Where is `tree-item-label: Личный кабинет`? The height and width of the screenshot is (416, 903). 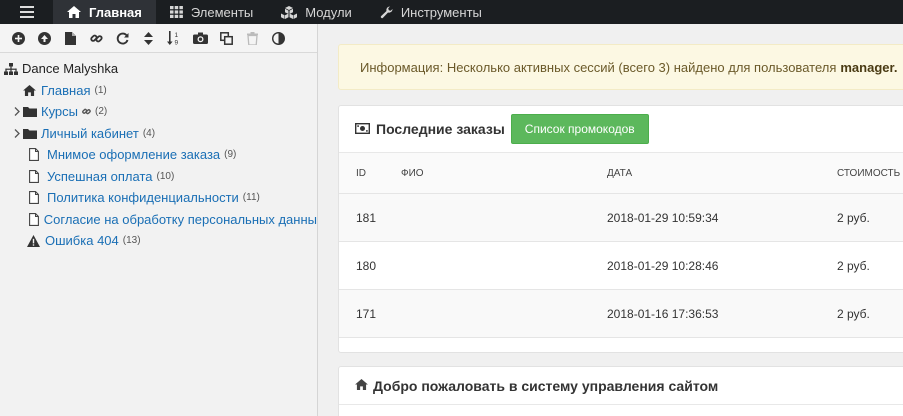 tree-item-label: Личный кабинет is located at coordinates (90, 133).